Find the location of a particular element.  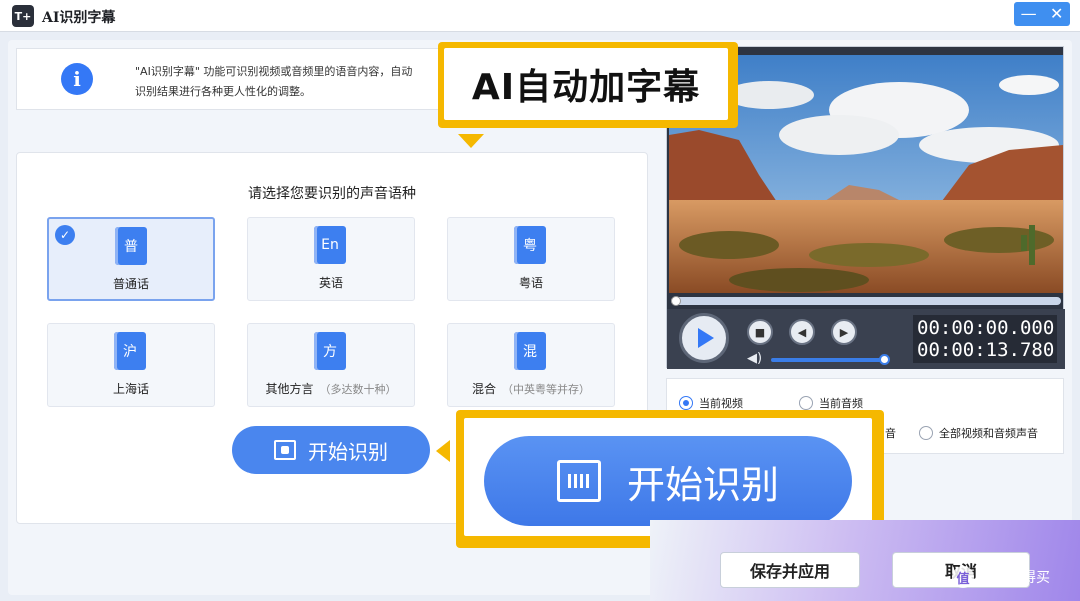

watermark-logo-icon: 值 is located at coordinates (963, 577).